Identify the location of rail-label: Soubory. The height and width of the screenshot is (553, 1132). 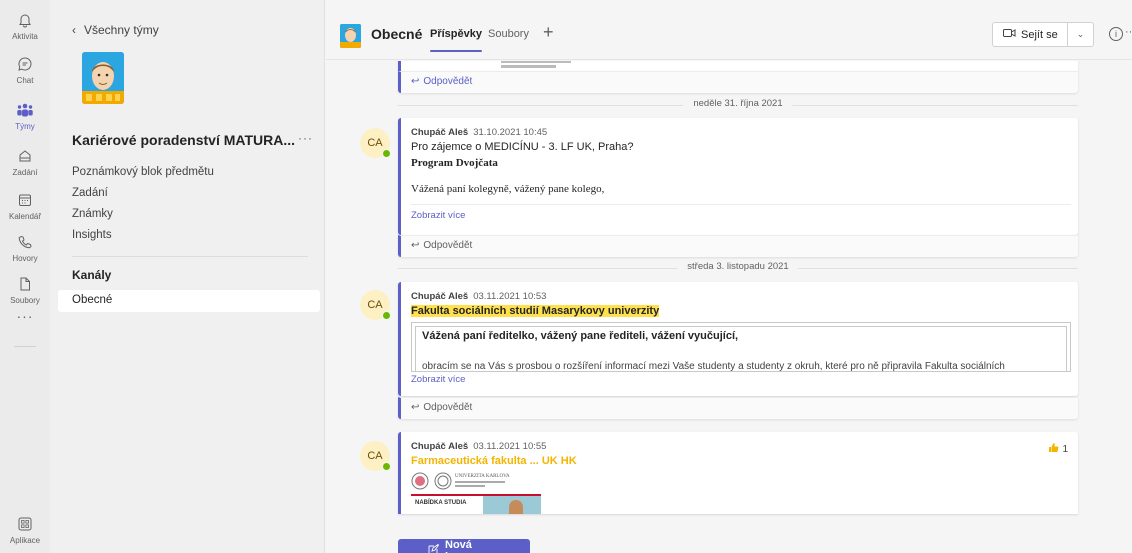
(25, 300).